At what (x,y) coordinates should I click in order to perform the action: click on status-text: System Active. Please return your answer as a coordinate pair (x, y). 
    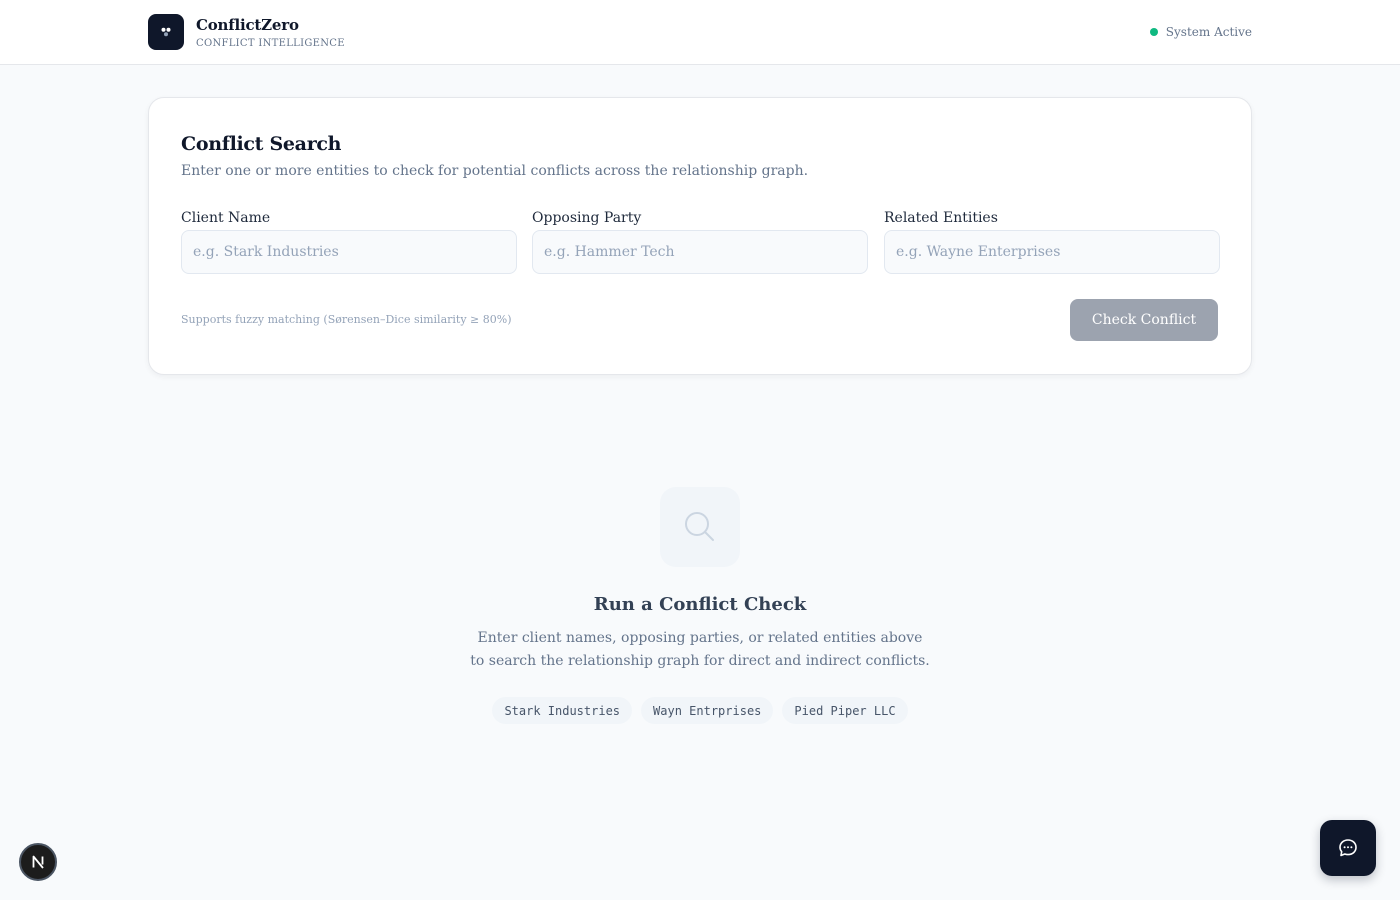
    Looking at the image, I should click on (1208, 32).